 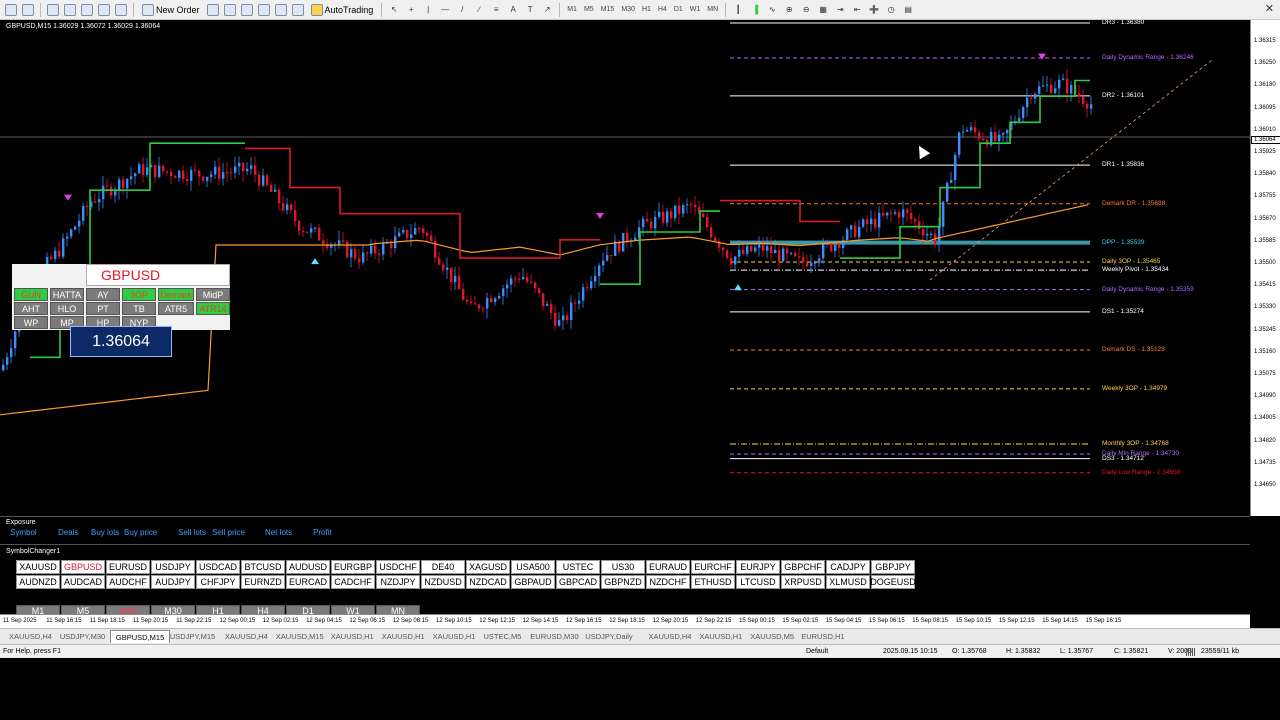 I want to click on symbol-button-xagusd: XAGUSD, so click(x=488, y=567).